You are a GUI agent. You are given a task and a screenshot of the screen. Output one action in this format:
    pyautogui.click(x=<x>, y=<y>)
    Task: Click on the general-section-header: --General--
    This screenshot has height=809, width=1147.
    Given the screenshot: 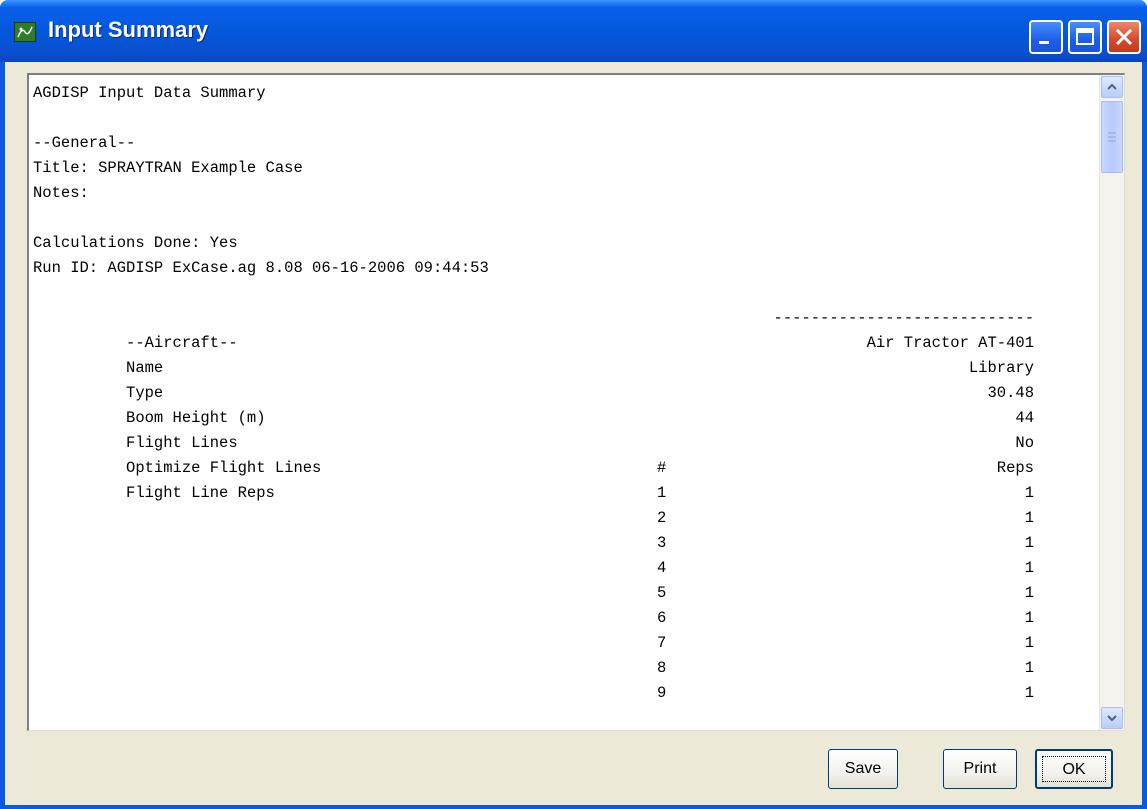 What is the action you would take?
    pyautogui.click(x=84, y=143)
    